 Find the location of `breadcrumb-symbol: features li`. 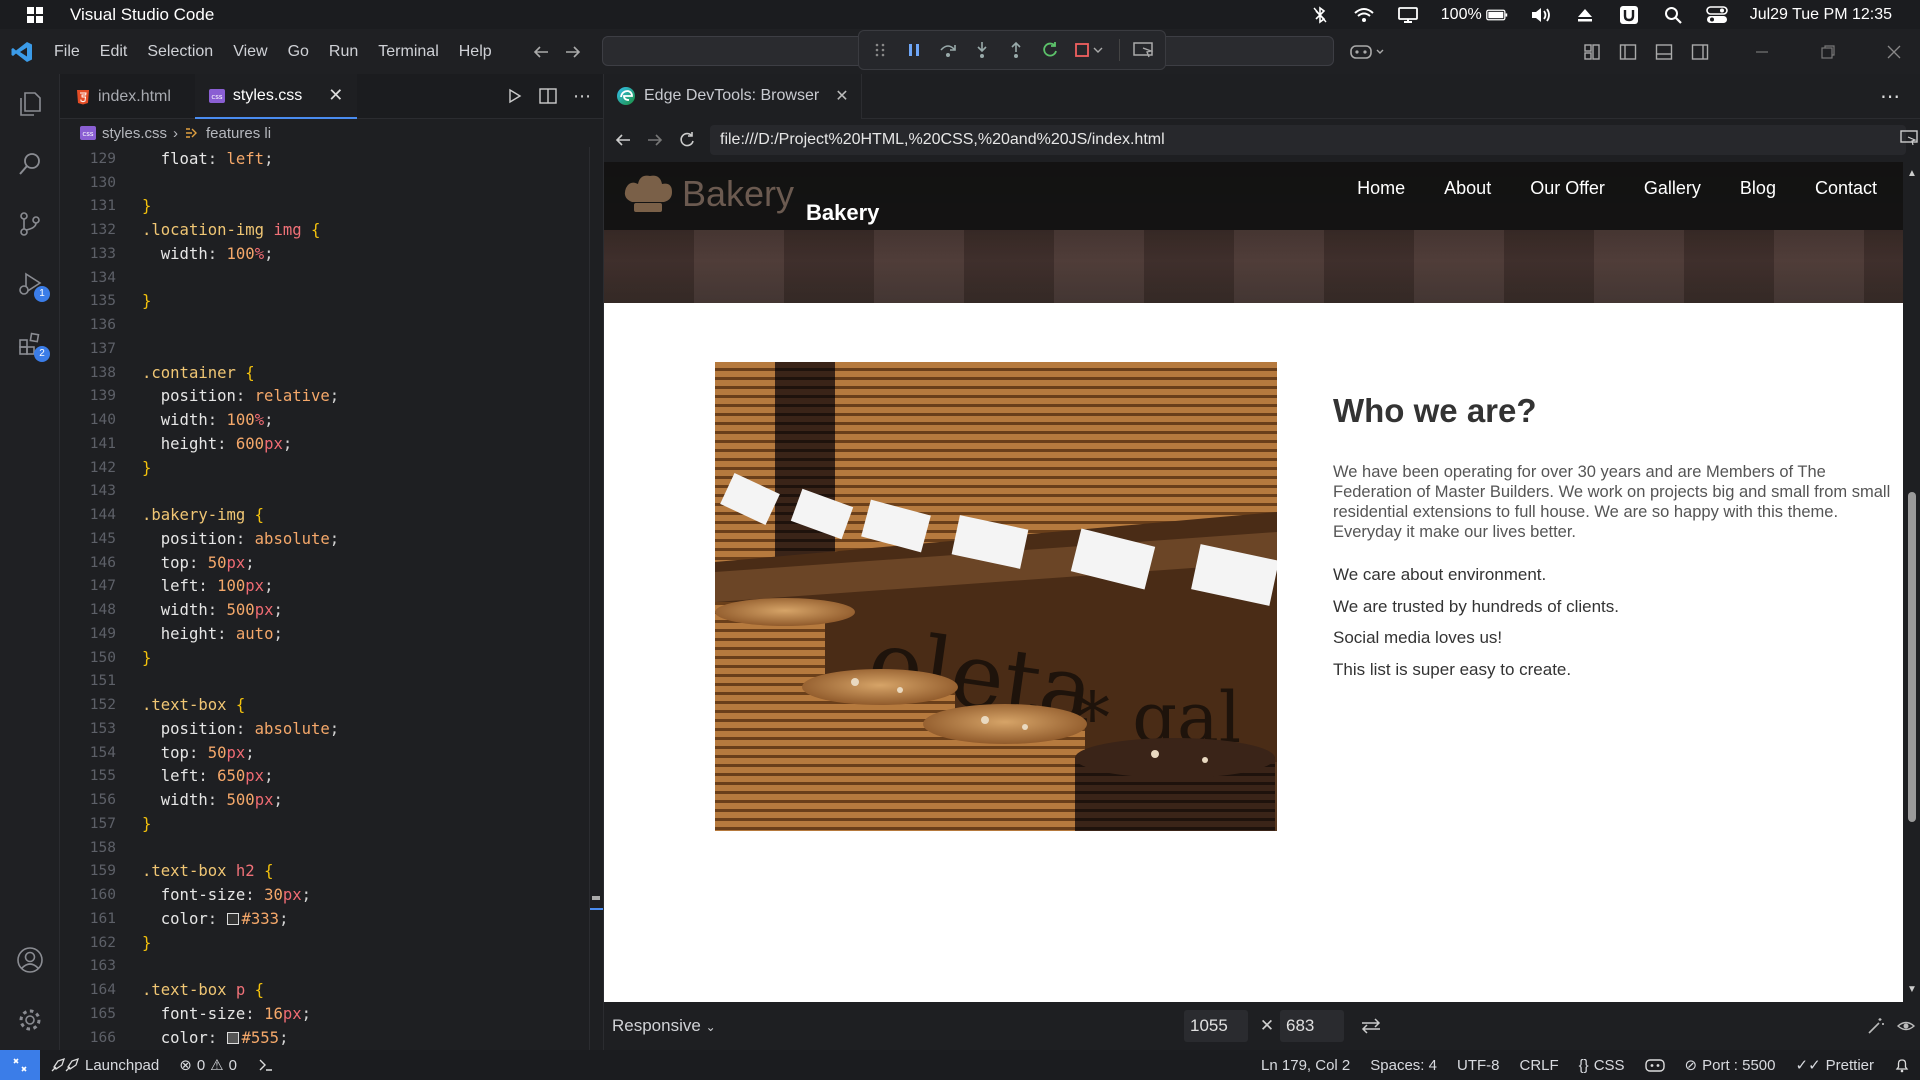

breadcrumb-symbol: features li is located at coordinates (238, 133).